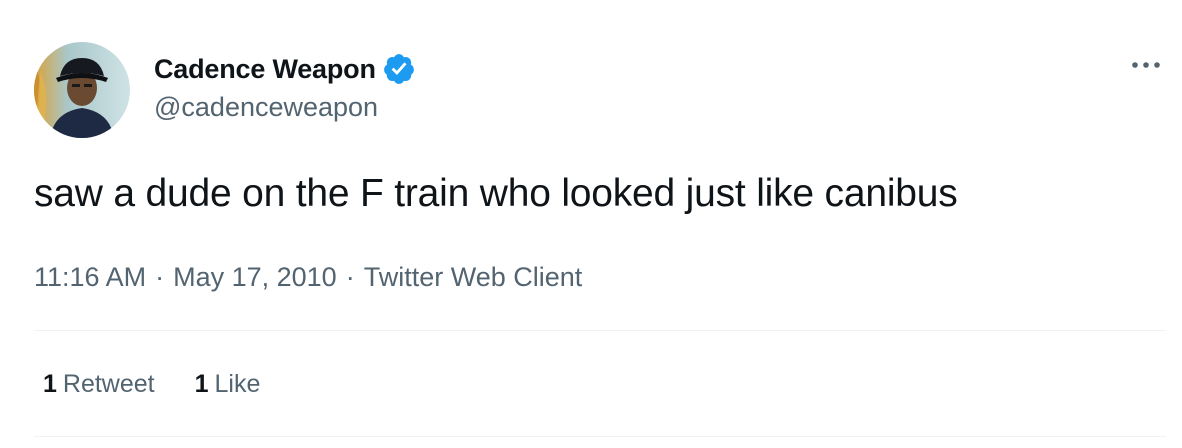  What do you see at coordinates (473, 277) in the screenshot?
I see `tweet-source: Twitter Web Client` at bounding box center [473, 277].